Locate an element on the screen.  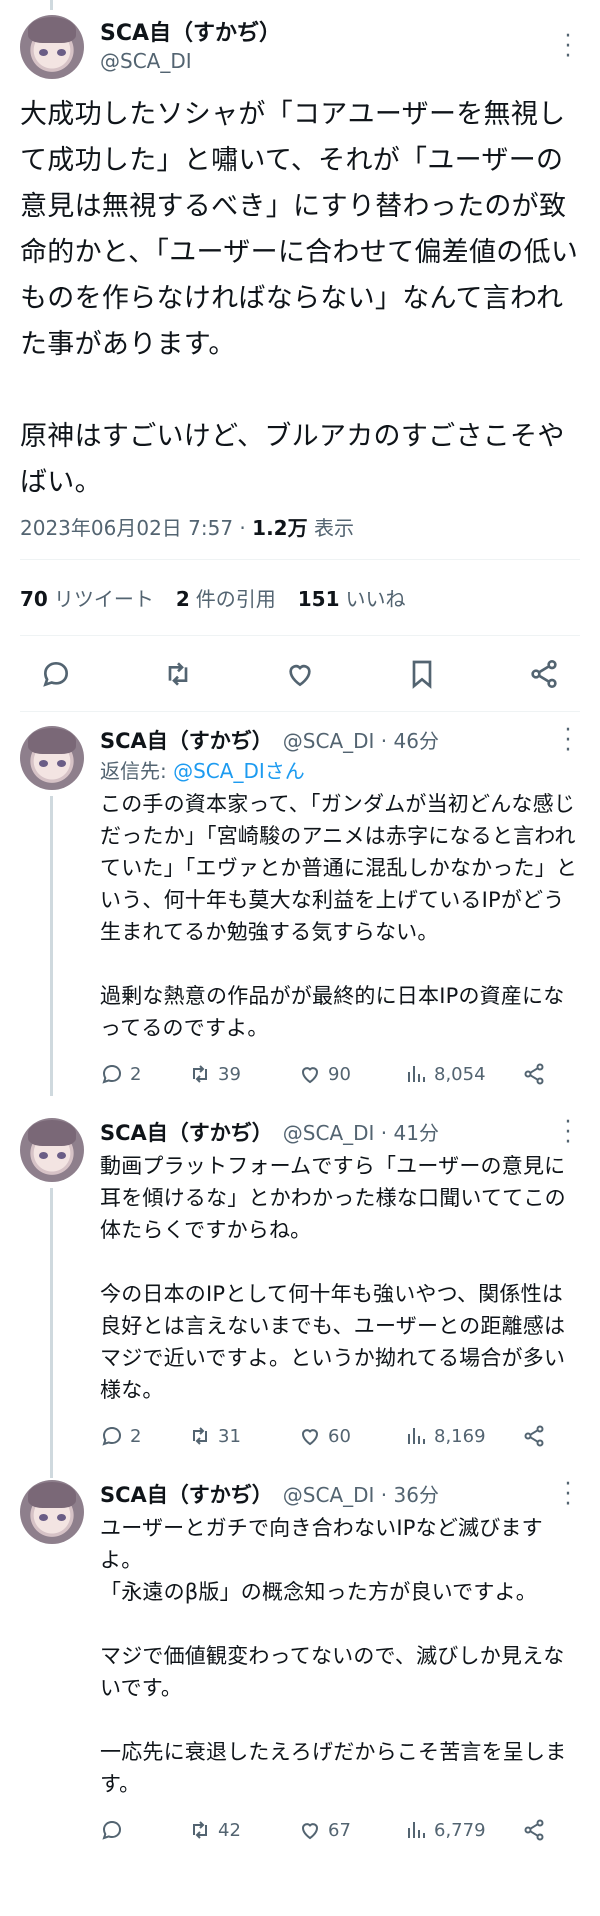
retweet-button: 39 is located at coordinates (243, 1074).